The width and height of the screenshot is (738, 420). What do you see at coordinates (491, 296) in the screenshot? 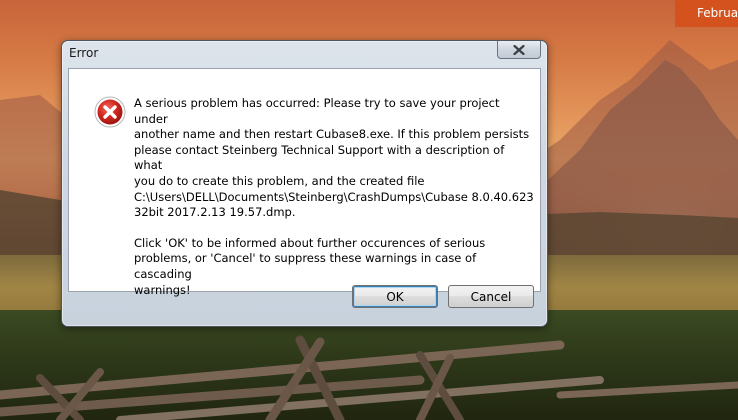
I see `cancel-button: Cancel` at bounding box center [491, 296].